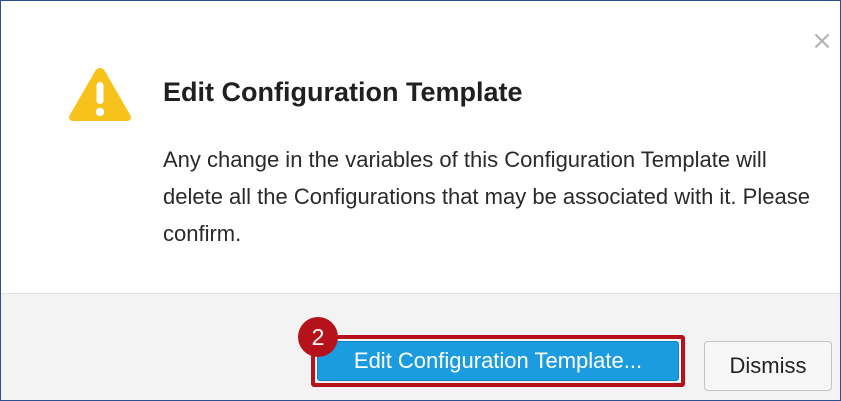 The width and height of the screenshot is (841, 401). What do you see at coordinates (318, 337) in the screenshot?
I see `step-number-badge: 2` at bounding box center [318, 337].